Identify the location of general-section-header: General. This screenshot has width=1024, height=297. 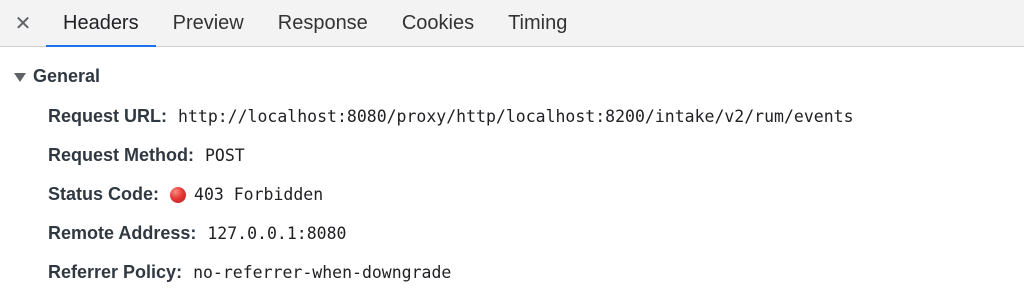
(512, 76).